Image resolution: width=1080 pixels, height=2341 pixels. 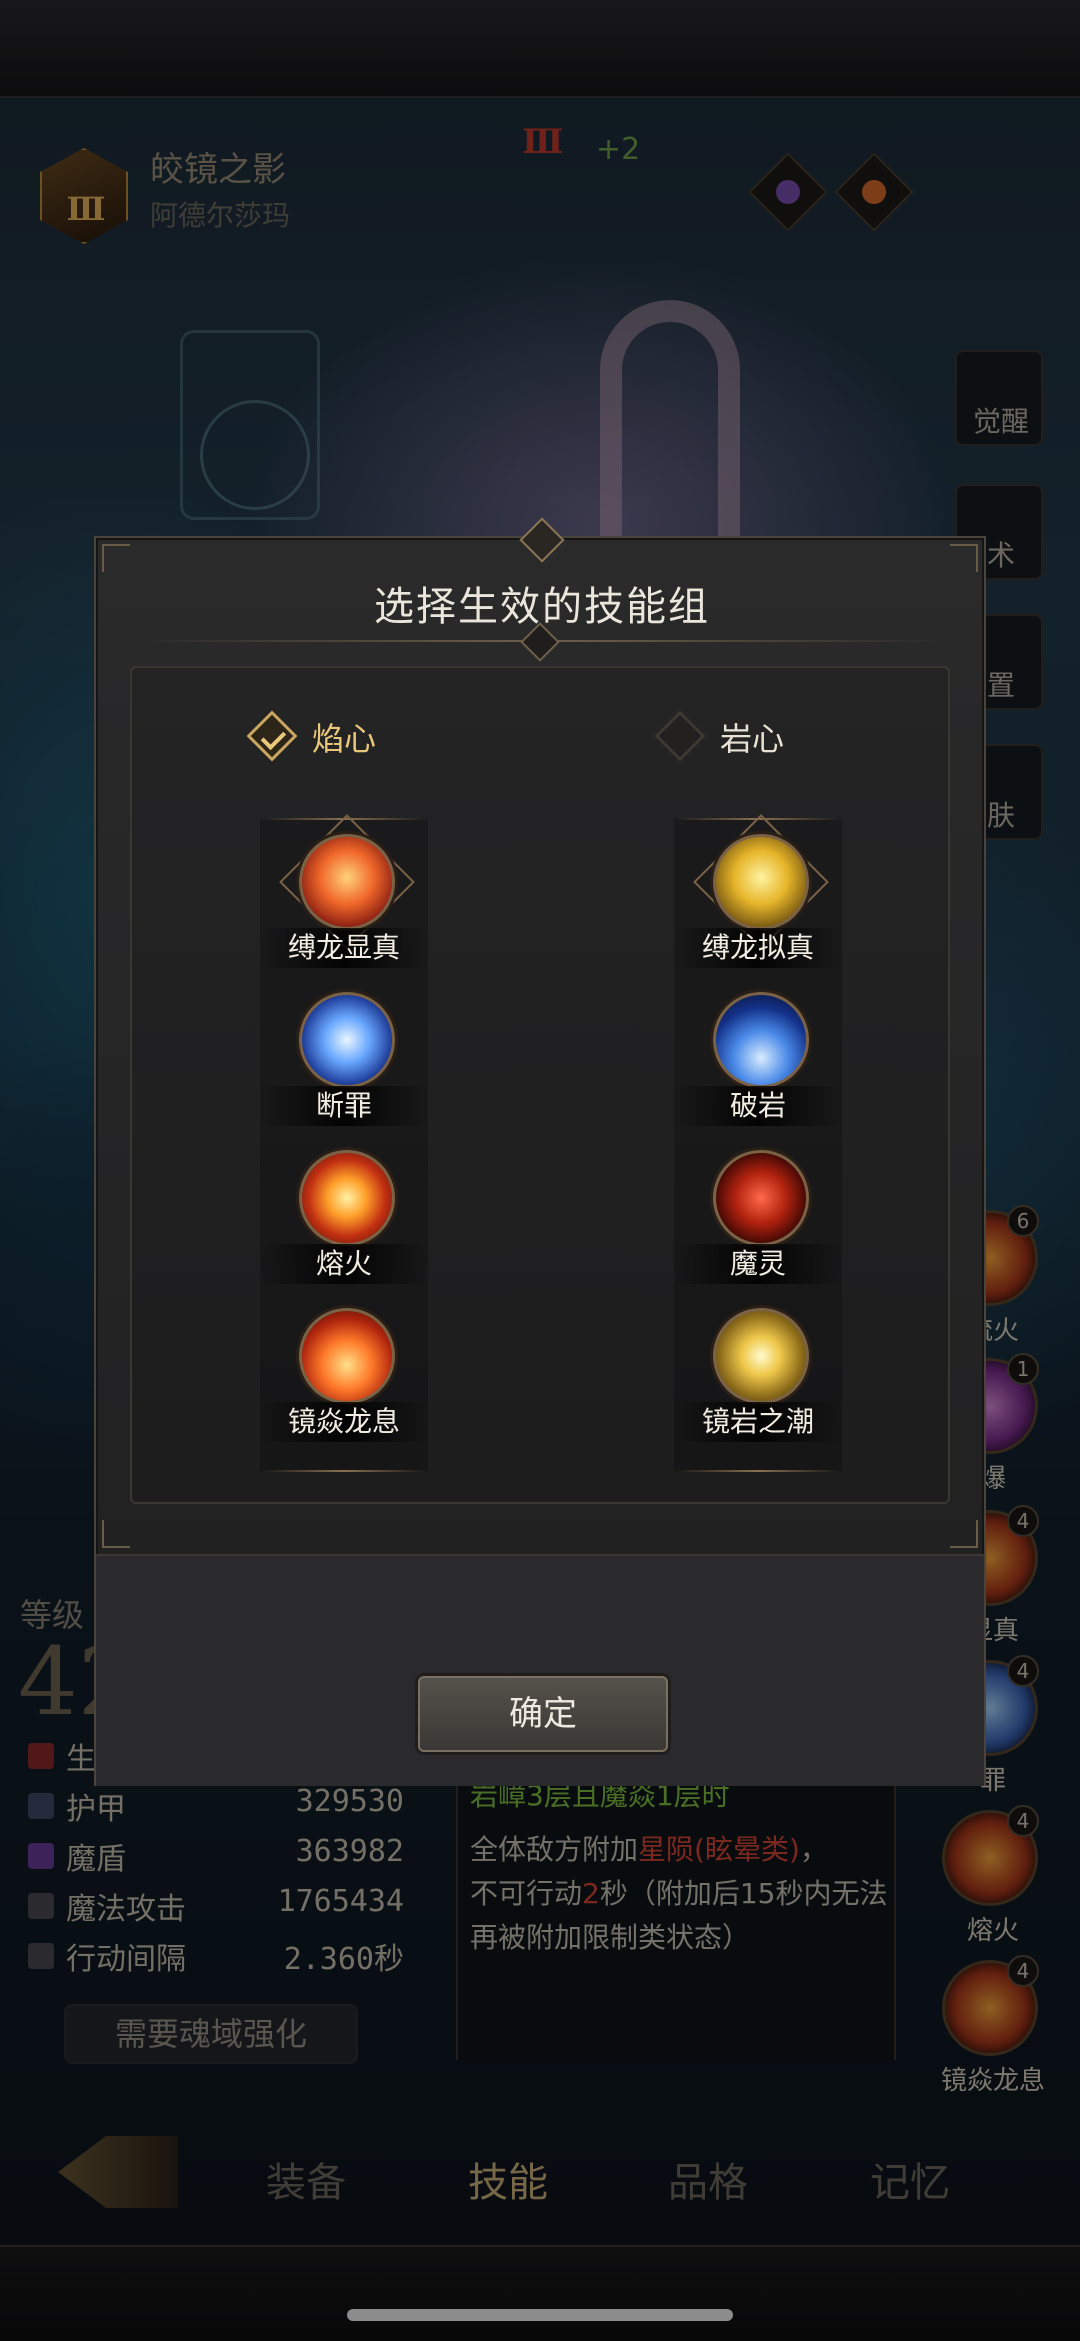 I want to click on skill-name: 缚龙拟真, so click(x=758, y=948).